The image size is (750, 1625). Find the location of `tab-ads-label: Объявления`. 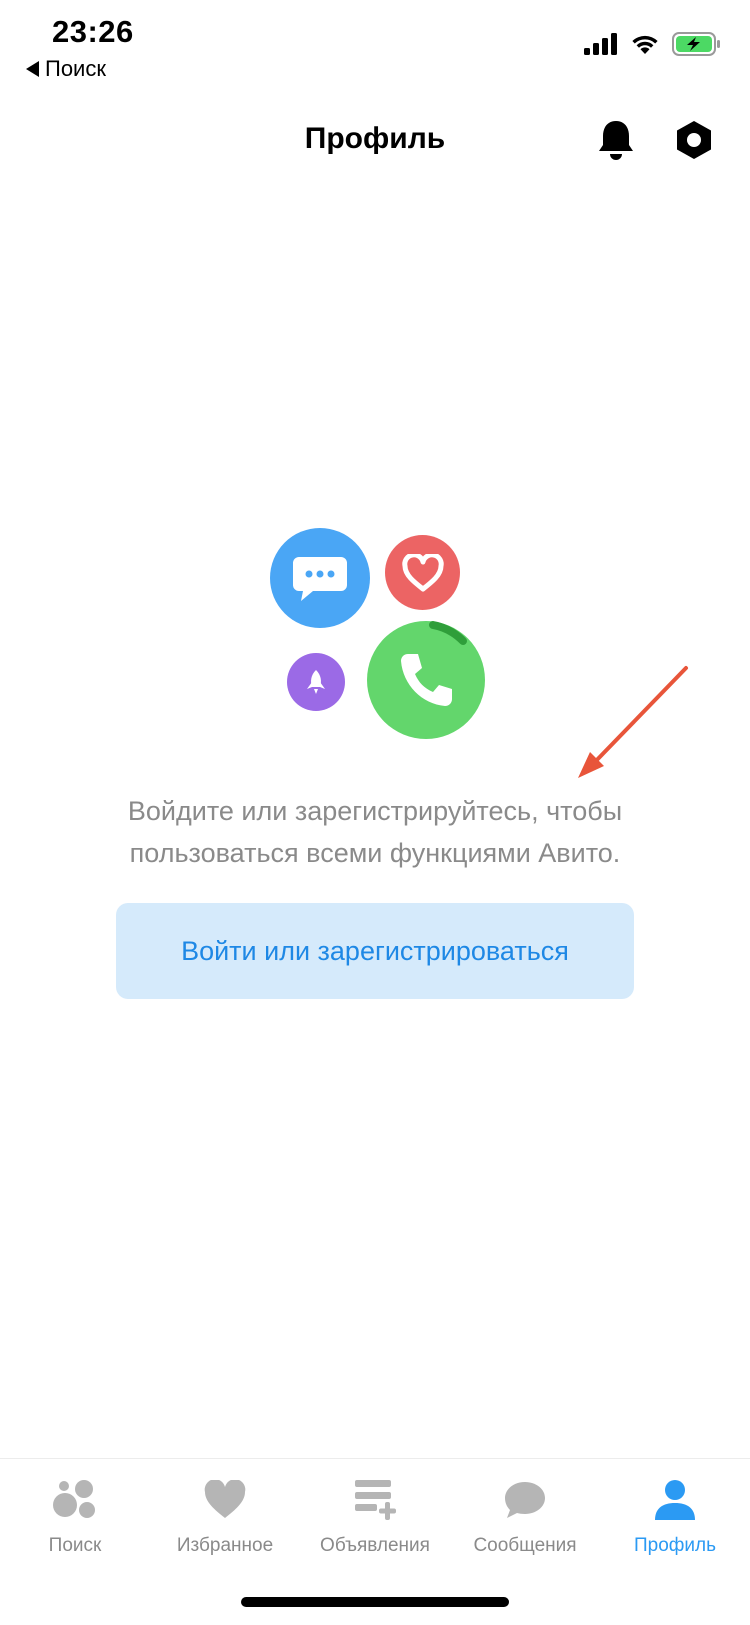

tab-ads-label: Объявления is located at coordinates (375, 1545).